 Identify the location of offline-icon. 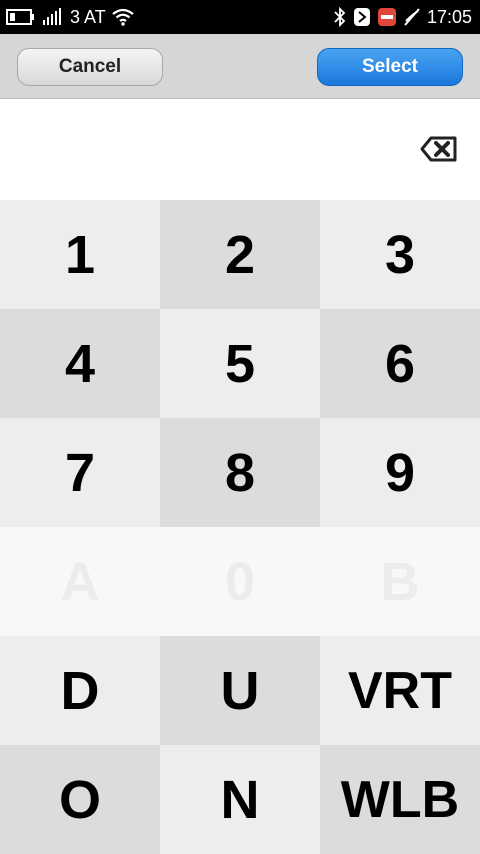
(412, 17).